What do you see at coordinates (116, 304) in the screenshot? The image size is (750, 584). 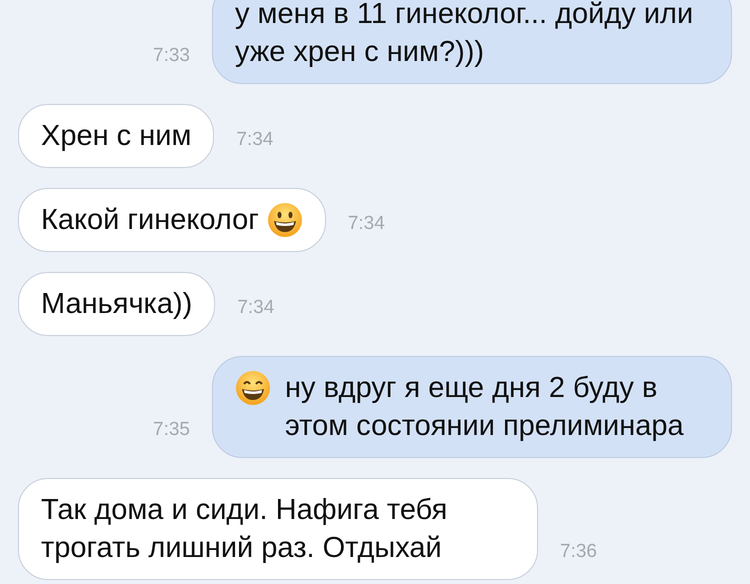 I see `message-text: Маньячка))` at bounding box center [116, 304].